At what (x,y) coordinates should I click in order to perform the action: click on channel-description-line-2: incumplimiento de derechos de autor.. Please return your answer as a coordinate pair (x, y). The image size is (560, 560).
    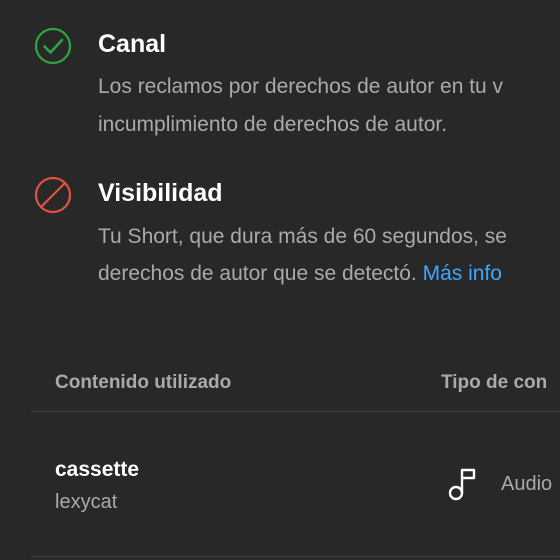
    Looking at the image, I should click on (273, 124).